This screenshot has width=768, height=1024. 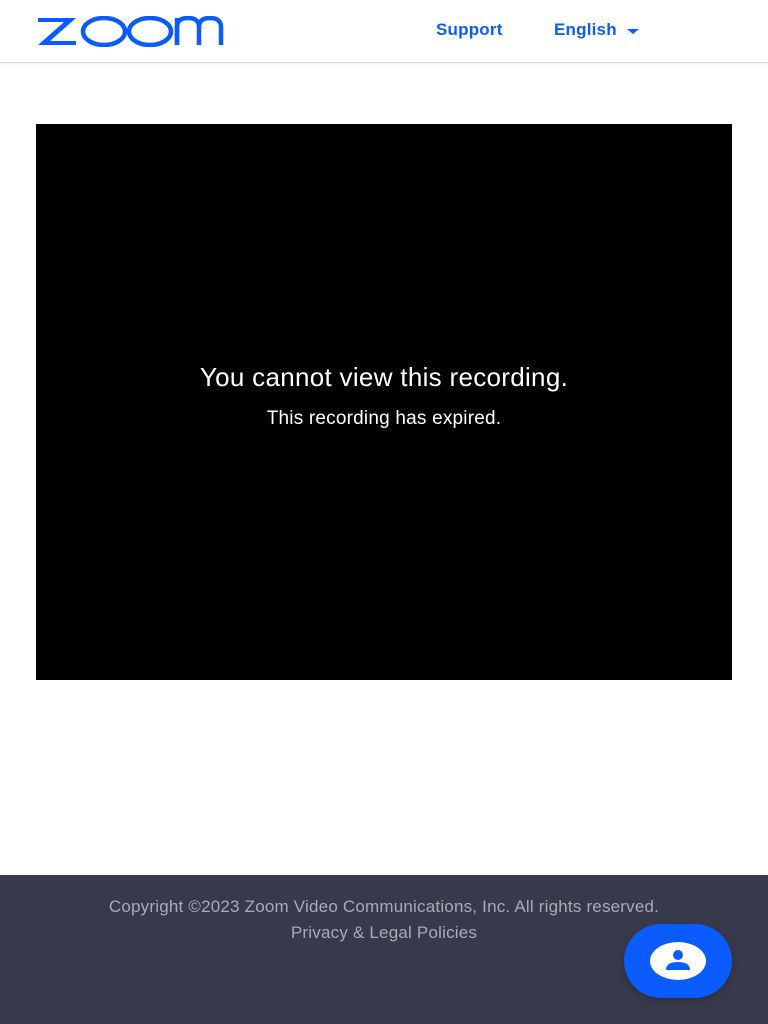 I want to click on chat-bot-button, so click(x=678, y=961).